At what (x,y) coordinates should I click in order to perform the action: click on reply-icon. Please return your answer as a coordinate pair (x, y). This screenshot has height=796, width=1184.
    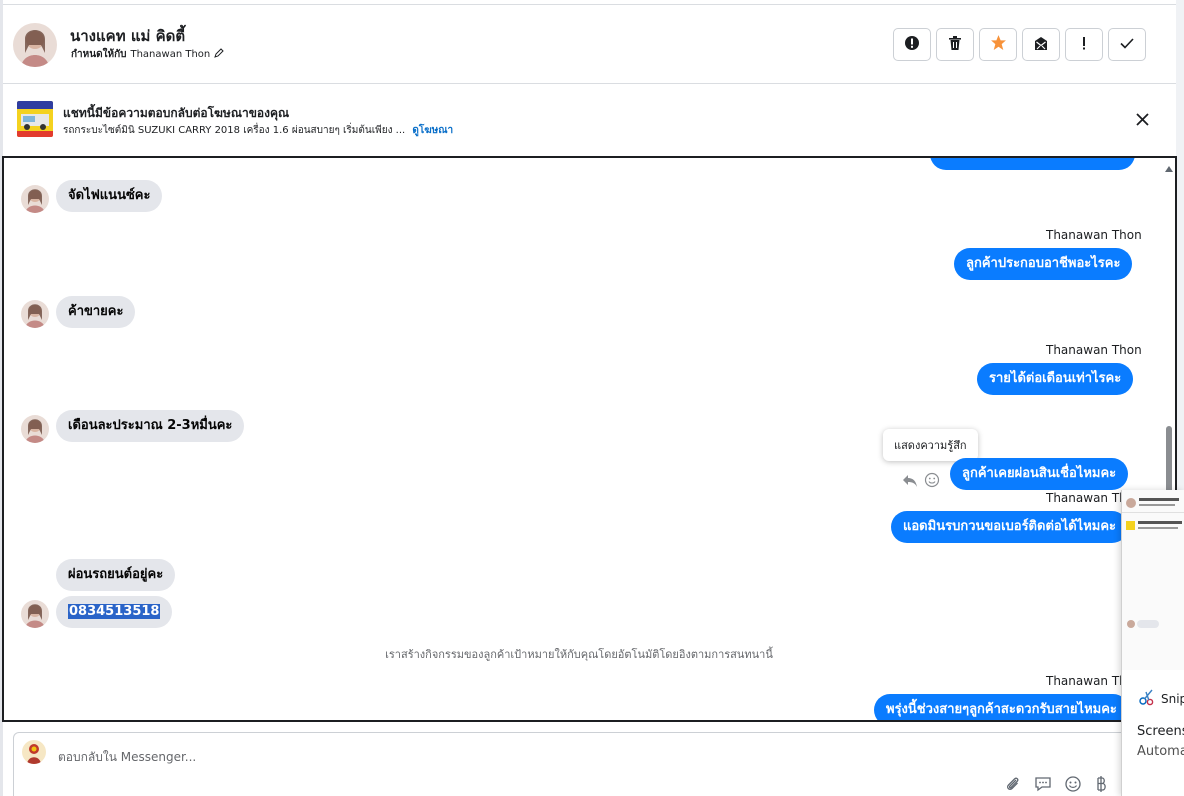
    Looking at the image, I should click on (910, 482).